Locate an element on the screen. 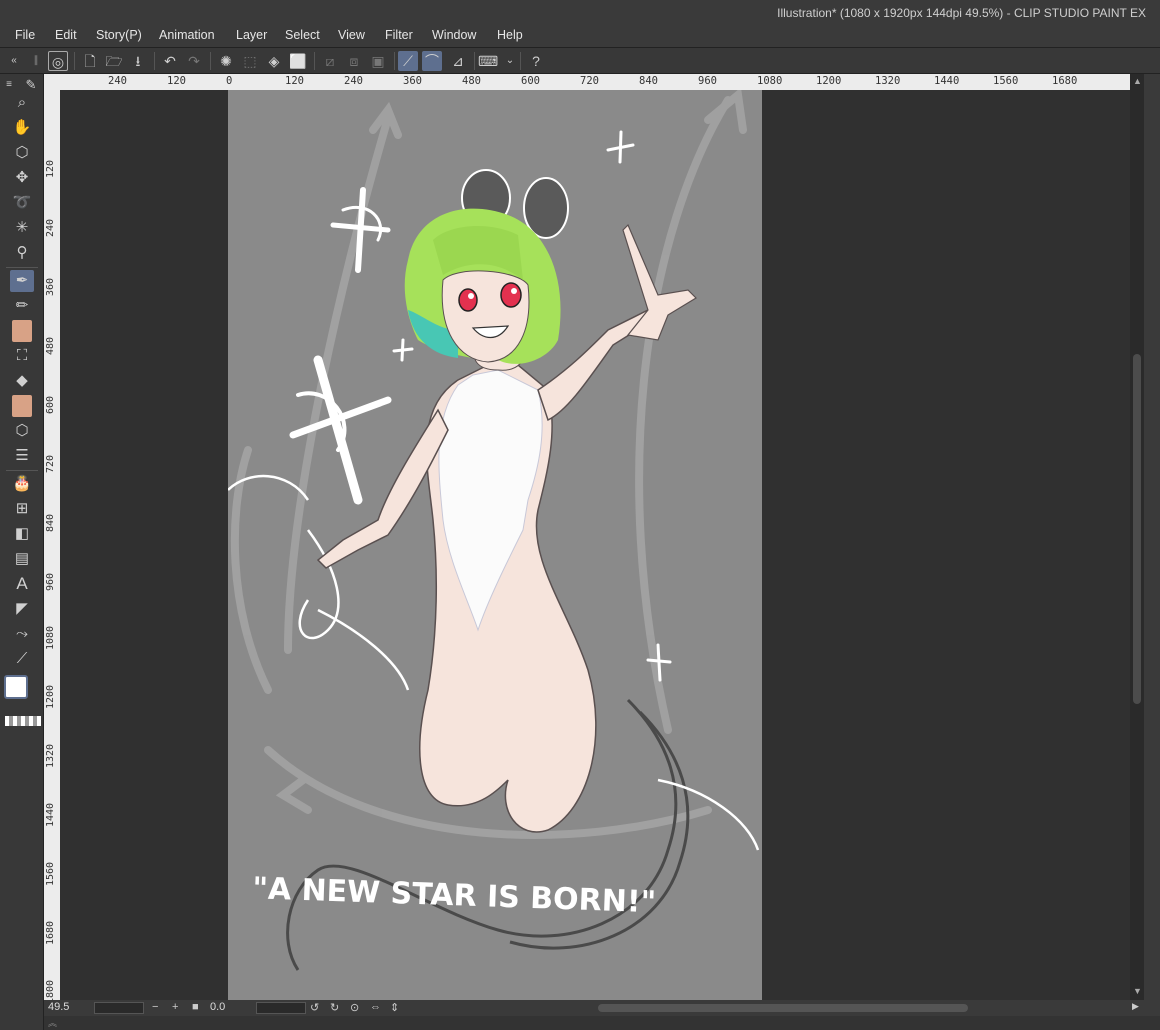 This screenshot has width=1160, height=1030. scroll-right-icon: ▶ is located at coordinates (1135, 1006).